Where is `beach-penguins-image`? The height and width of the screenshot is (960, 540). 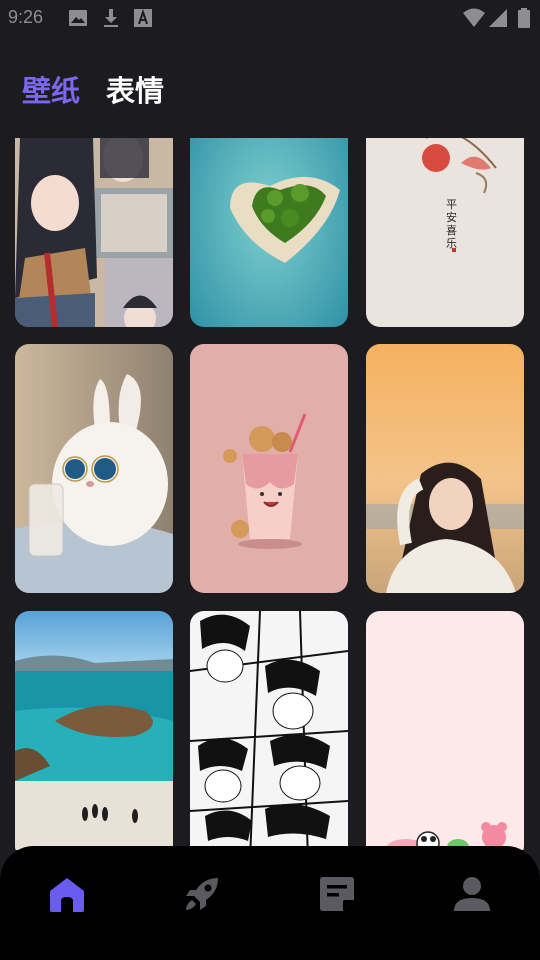 beach-penguins-image is located at coordinates (94, 730).